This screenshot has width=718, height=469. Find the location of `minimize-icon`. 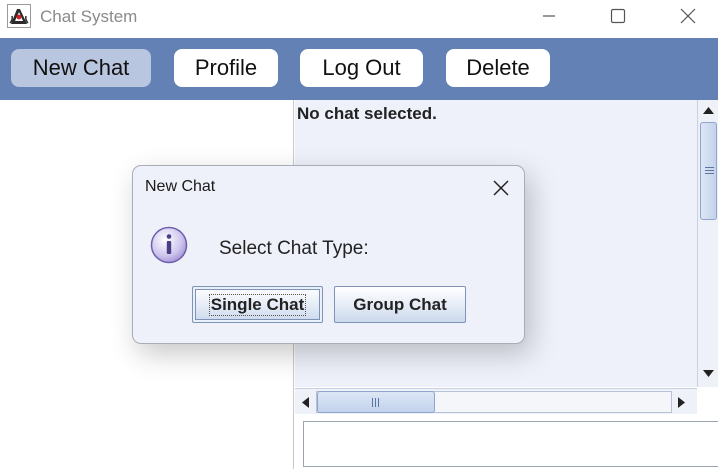

minimize-icon is located at coordinates (549, 16).